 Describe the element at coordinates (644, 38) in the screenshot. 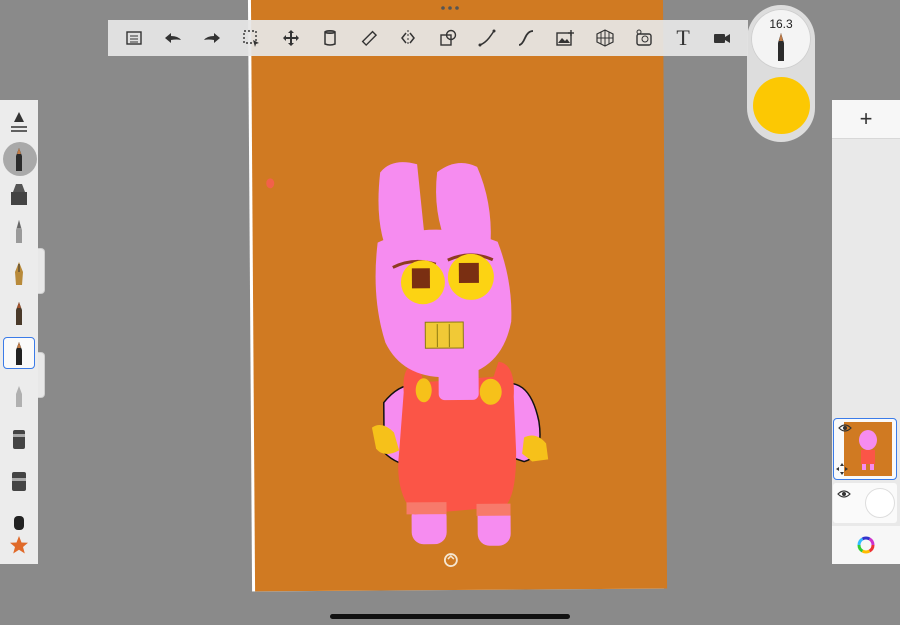

I see `timelapse-icon` at that location.